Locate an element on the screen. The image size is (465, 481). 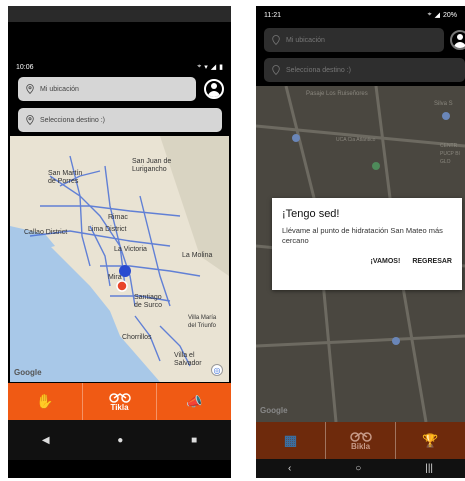
nav-bikla-button: Bikla is located at coordinates (361, 440).